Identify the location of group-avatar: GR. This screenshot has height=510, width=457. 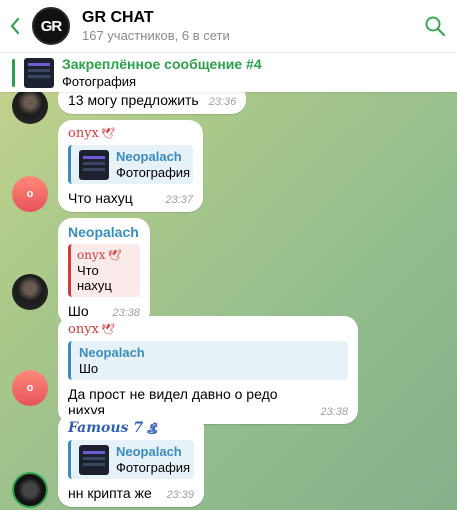
(51, 26).